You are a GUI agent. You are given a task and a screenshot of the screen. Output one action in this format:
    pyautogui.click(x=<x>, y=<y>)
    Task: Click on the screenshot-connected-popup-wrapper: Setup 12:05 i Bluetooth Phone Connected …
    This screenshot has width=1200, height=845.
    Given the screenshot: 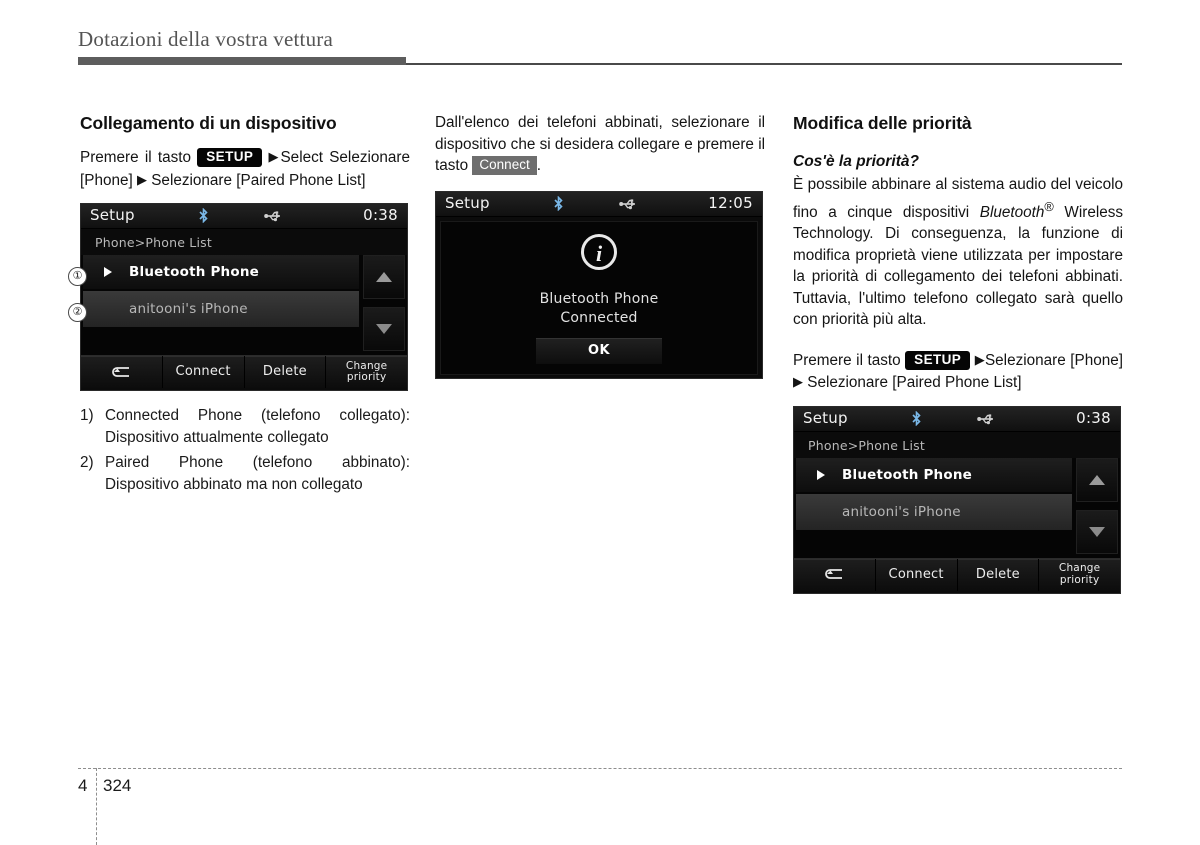 What is the action you would take?
    pyautogui.click(x=600, y=284)
    